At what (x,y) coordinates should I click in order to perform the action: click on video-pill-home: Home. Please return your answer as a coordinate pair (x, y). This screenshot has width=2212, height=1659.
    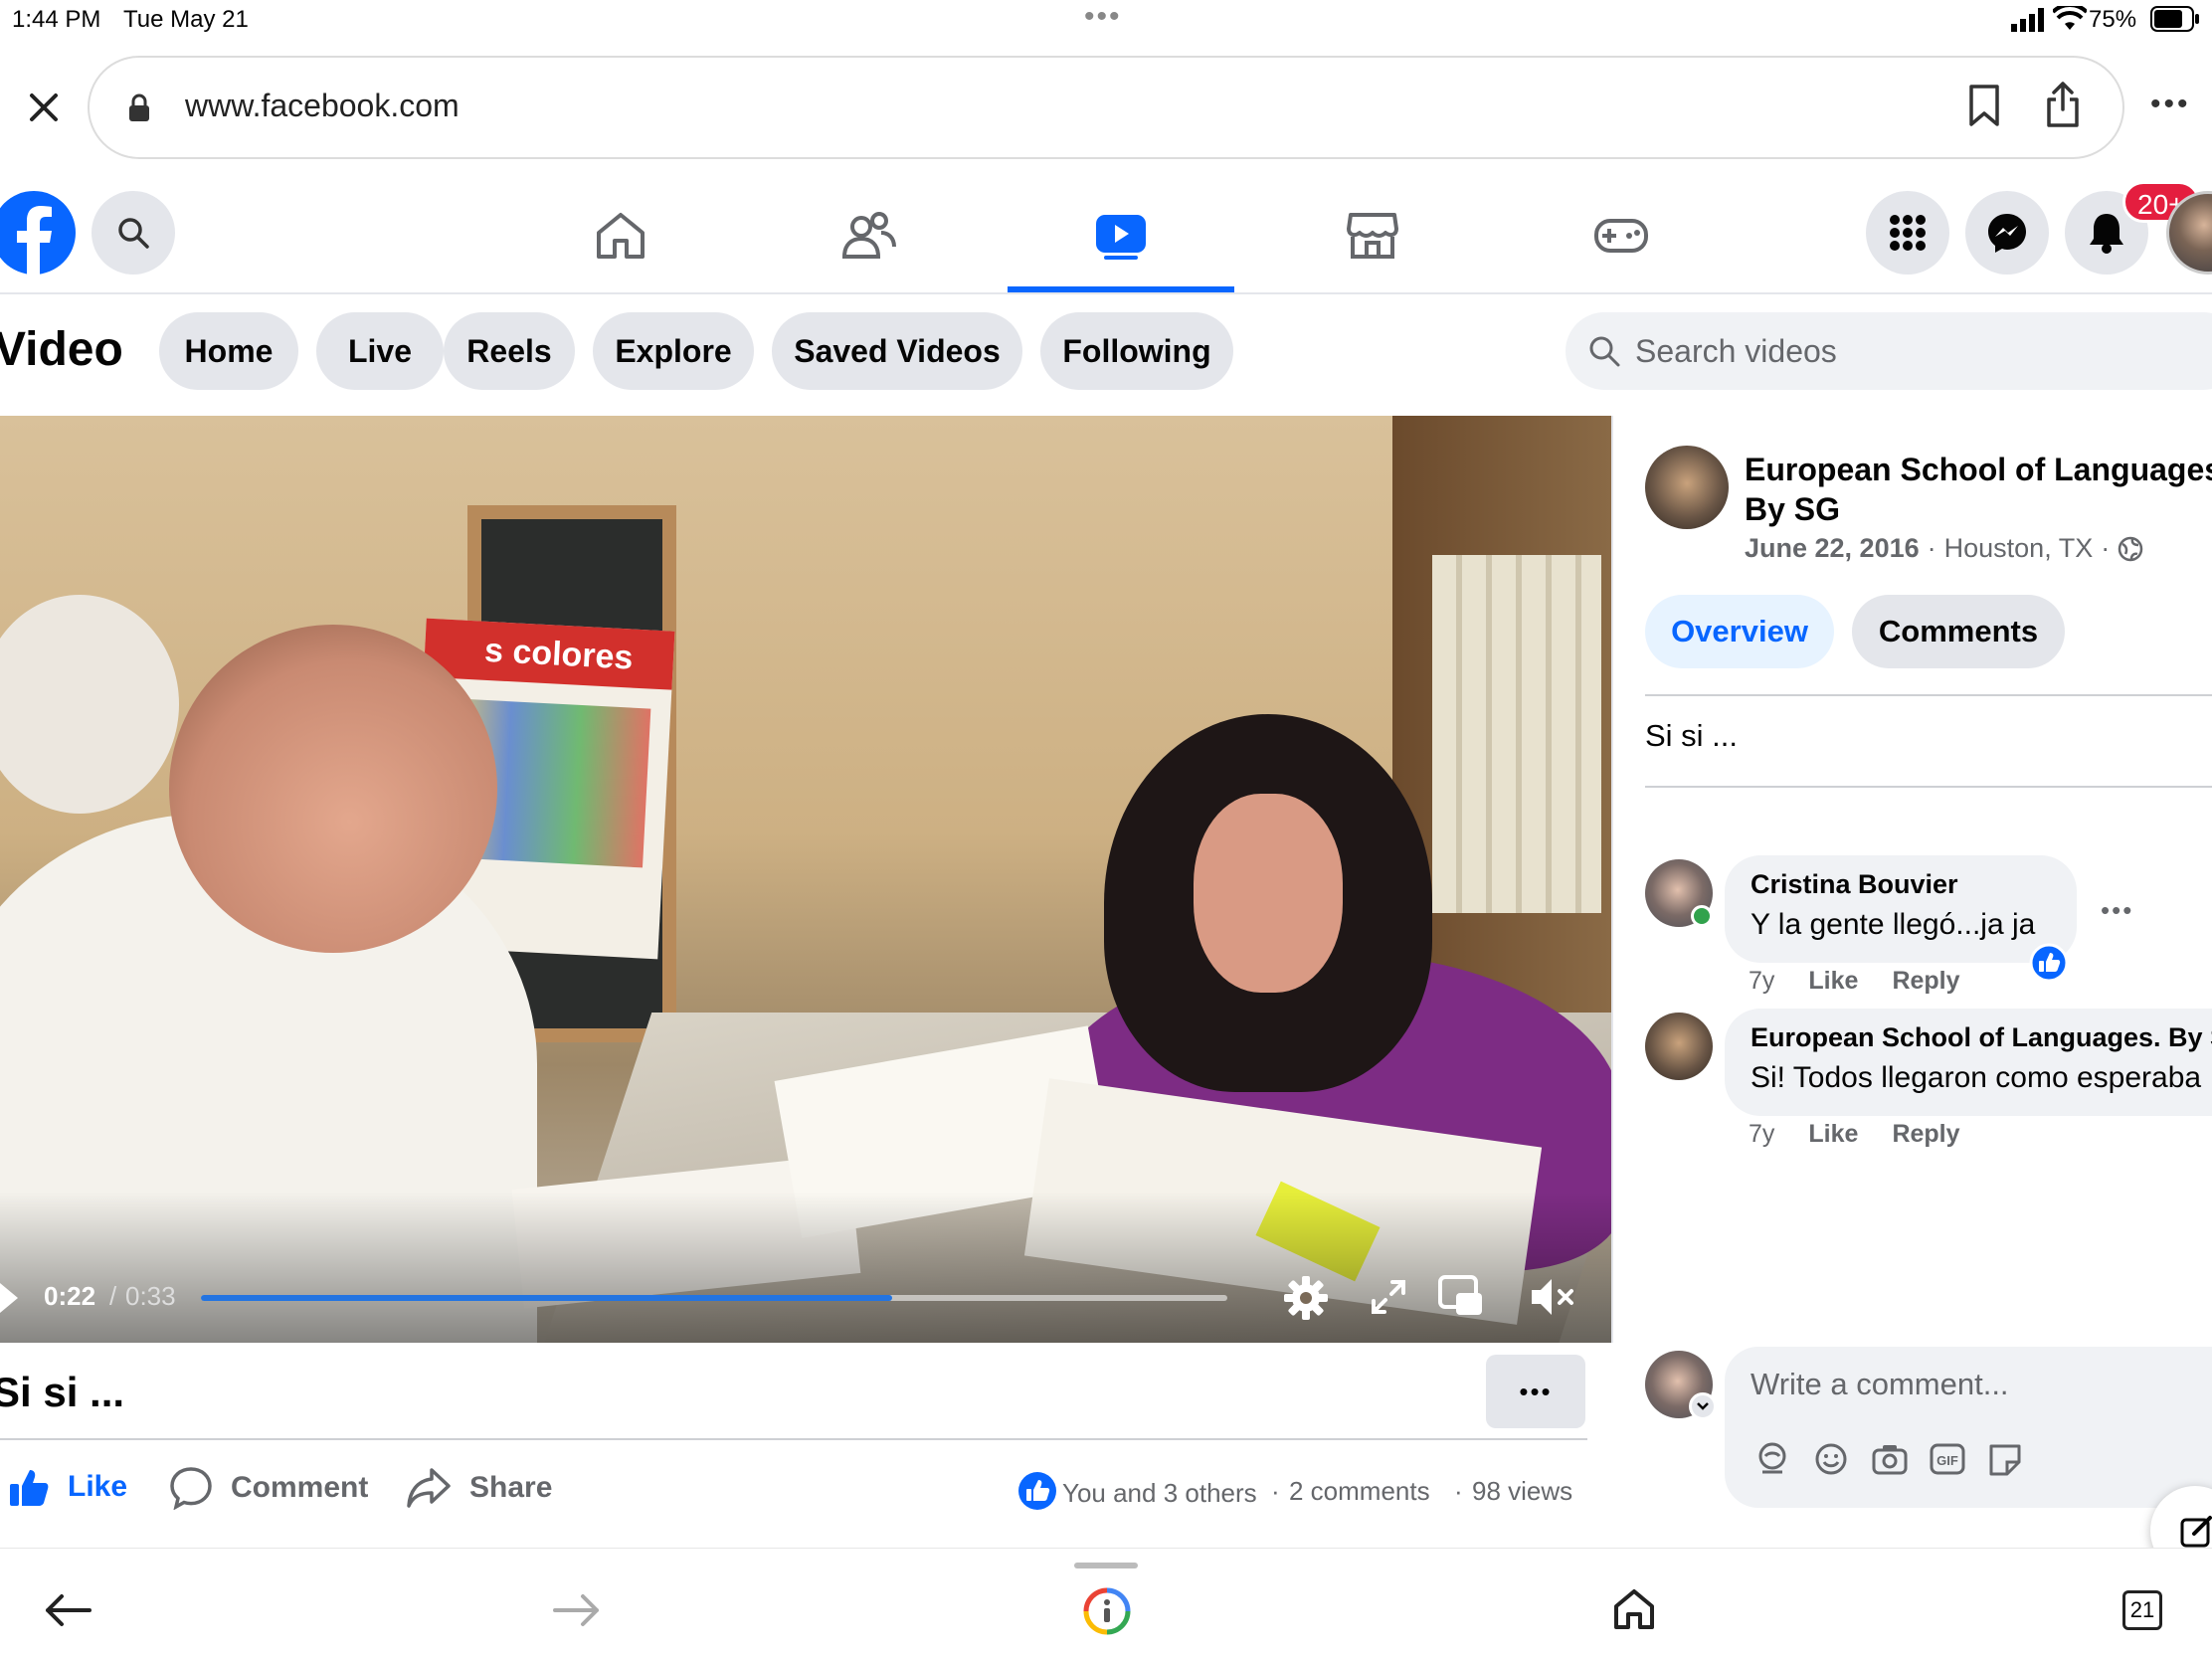
    Looking at the image, I should click on (228, 351).